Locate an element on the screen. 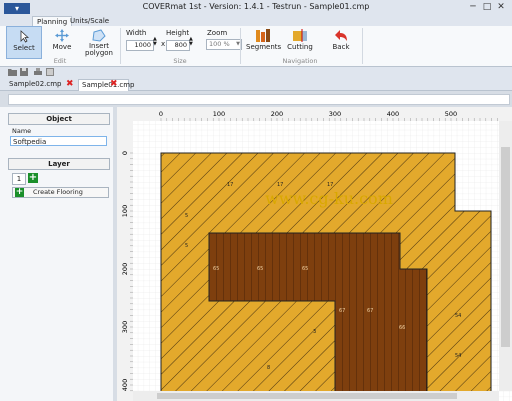 The height and width of the screenshot is (401, 512). doc-tab-sample01: Sample01.cmp is located at coordinates (106, 85).